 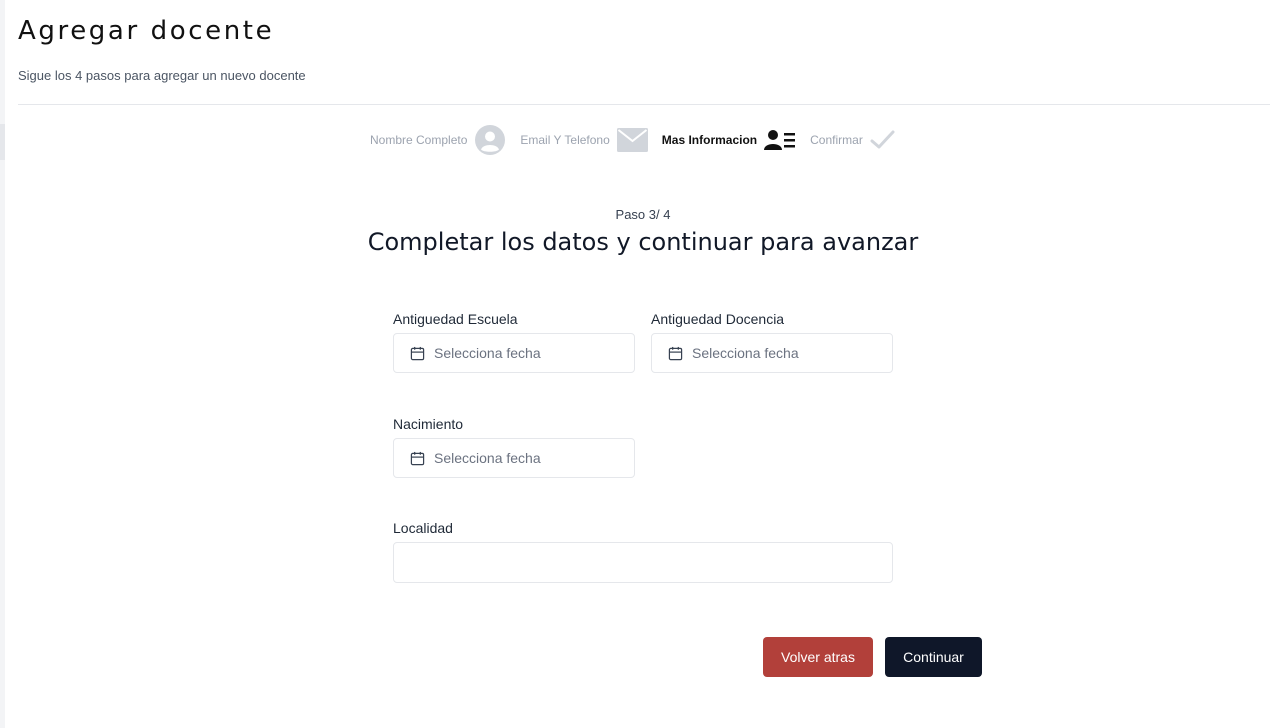 I want to click on nacimiento-label: Nacimiento, so click(x=428, y=424).